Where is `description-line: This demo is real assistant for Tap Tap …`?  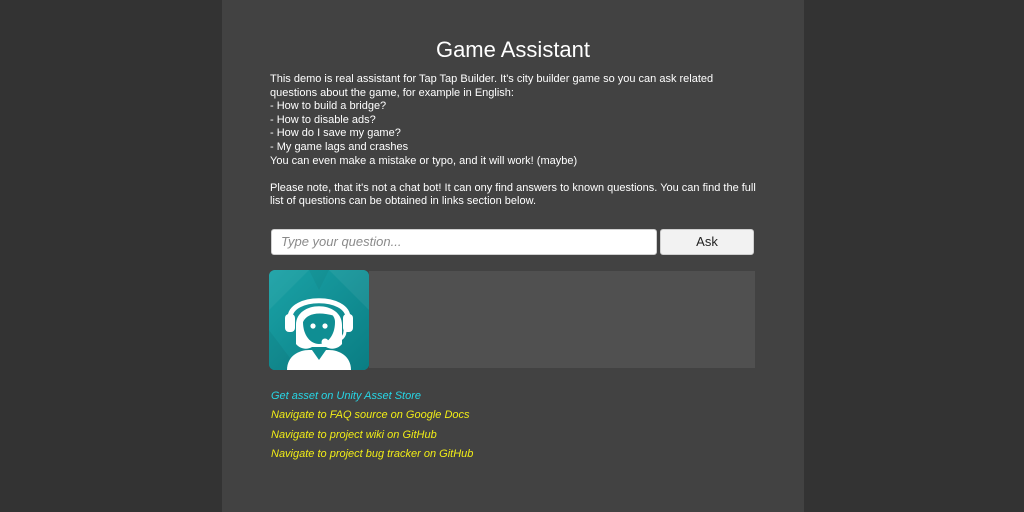
description-line: This demo is real assistant for Tap Tap … is located at coordinates (492, 79).